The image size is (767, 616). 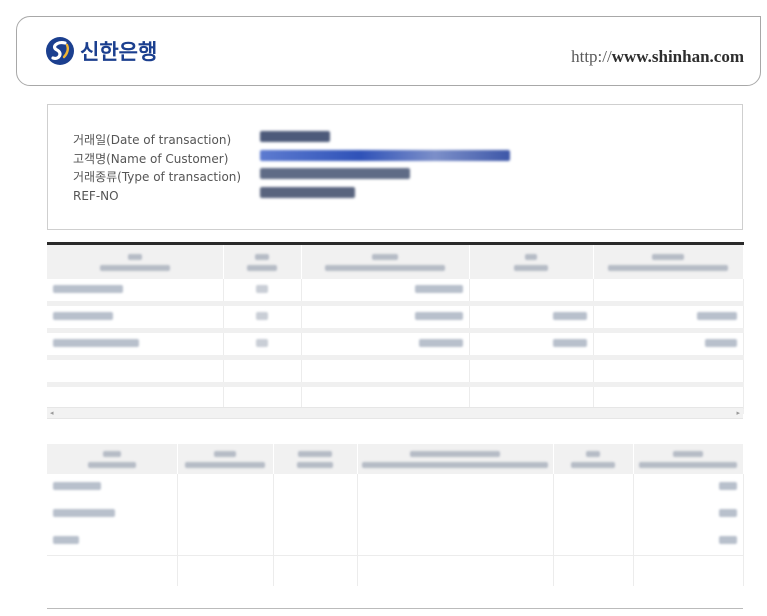 I want to click on label-type: 거래종류(Type of transaction), so click(x=157, y=177).